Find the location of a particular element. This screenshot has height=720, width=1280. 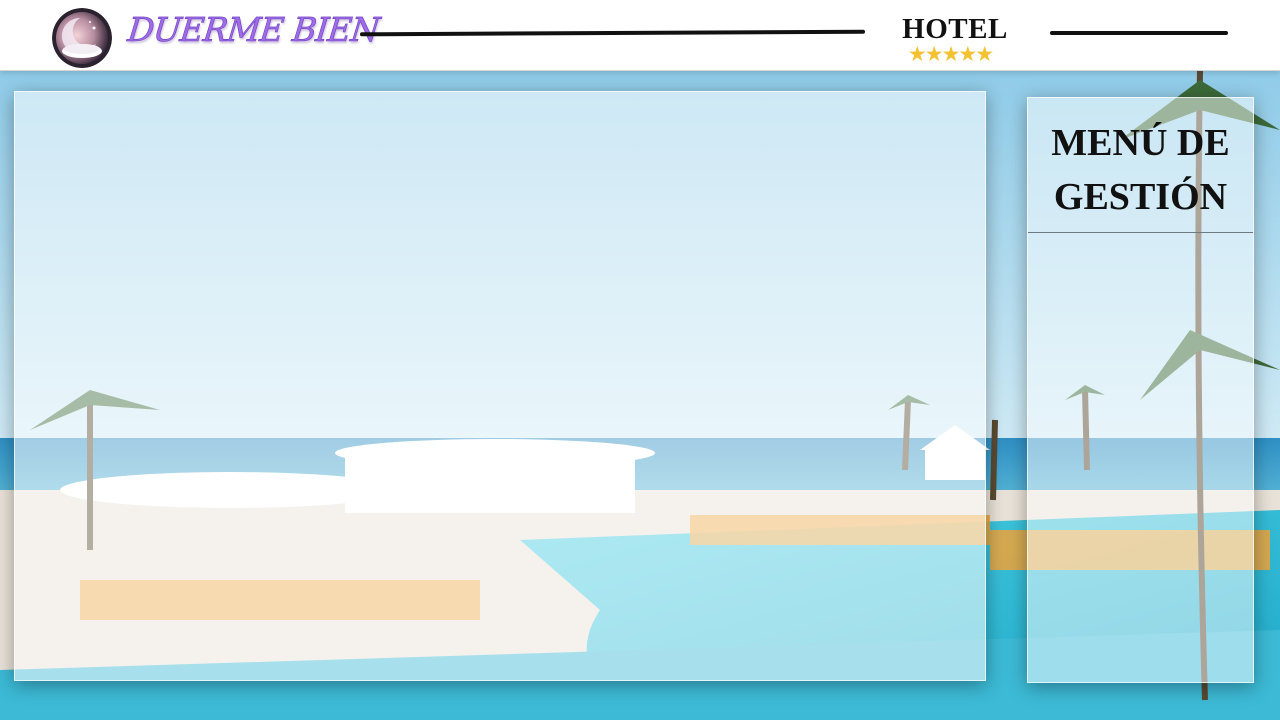

management-menu-panel: MENÚ DE GESTIÓN is located at coordinates (1140, 390).